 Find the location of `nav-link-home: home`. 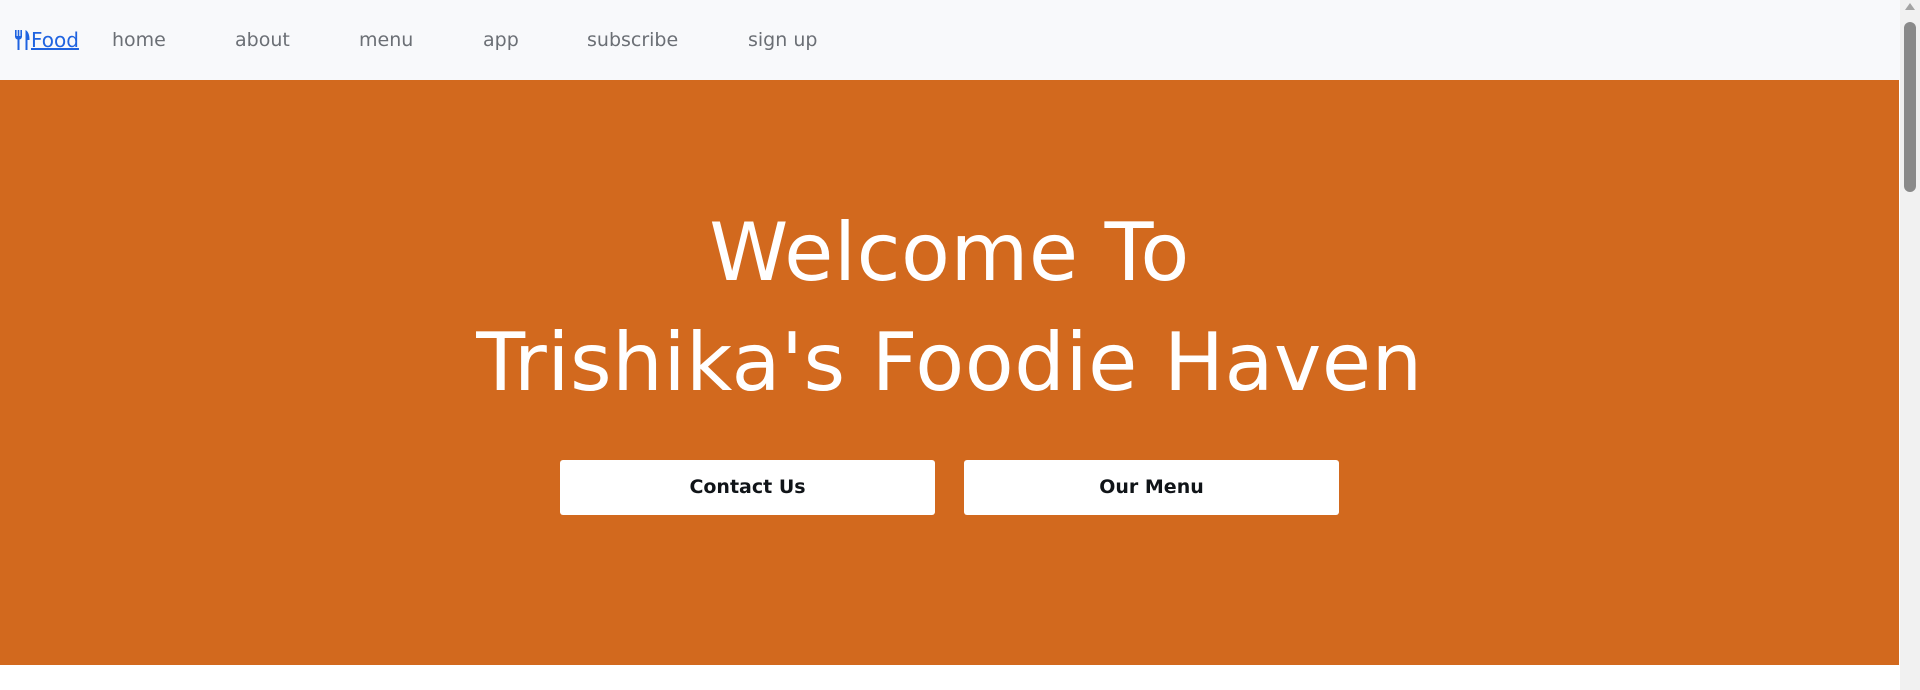

nav-link-home: home is located at coordinates (139, 40).